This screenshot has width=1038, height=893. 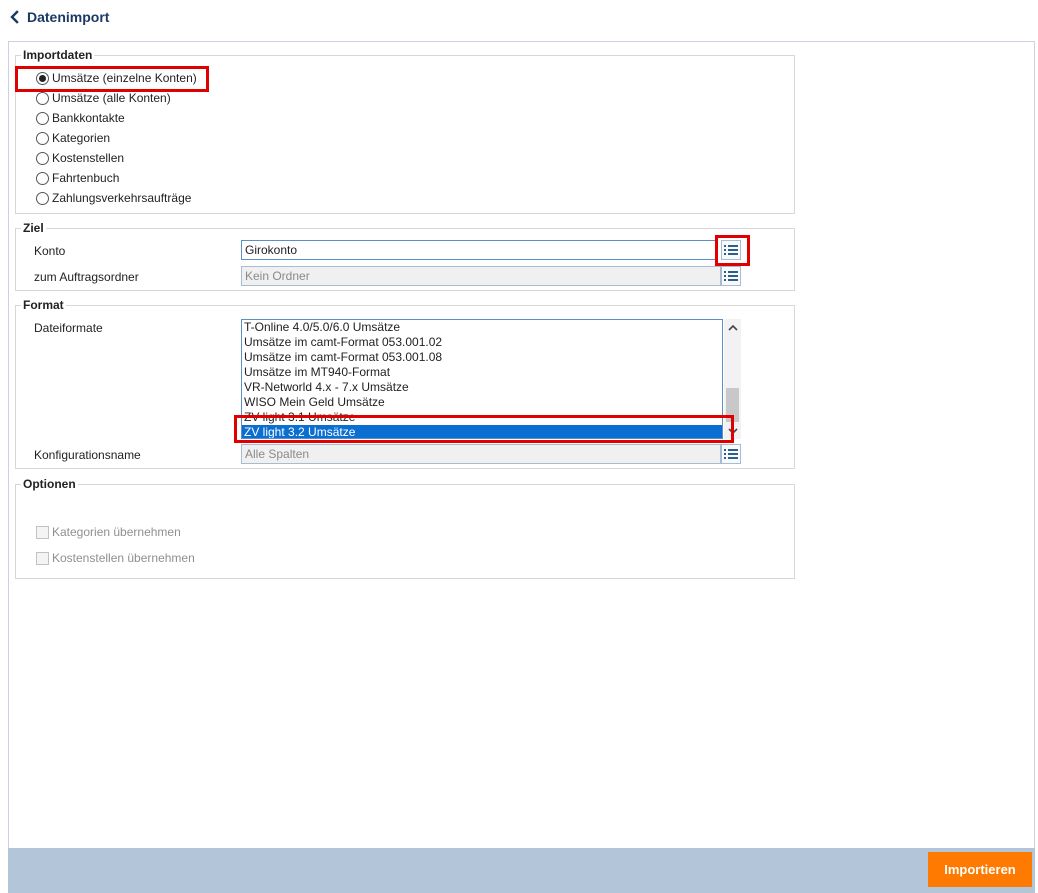 I want to click on chevron-left-icon, so click(x=14, y=17).